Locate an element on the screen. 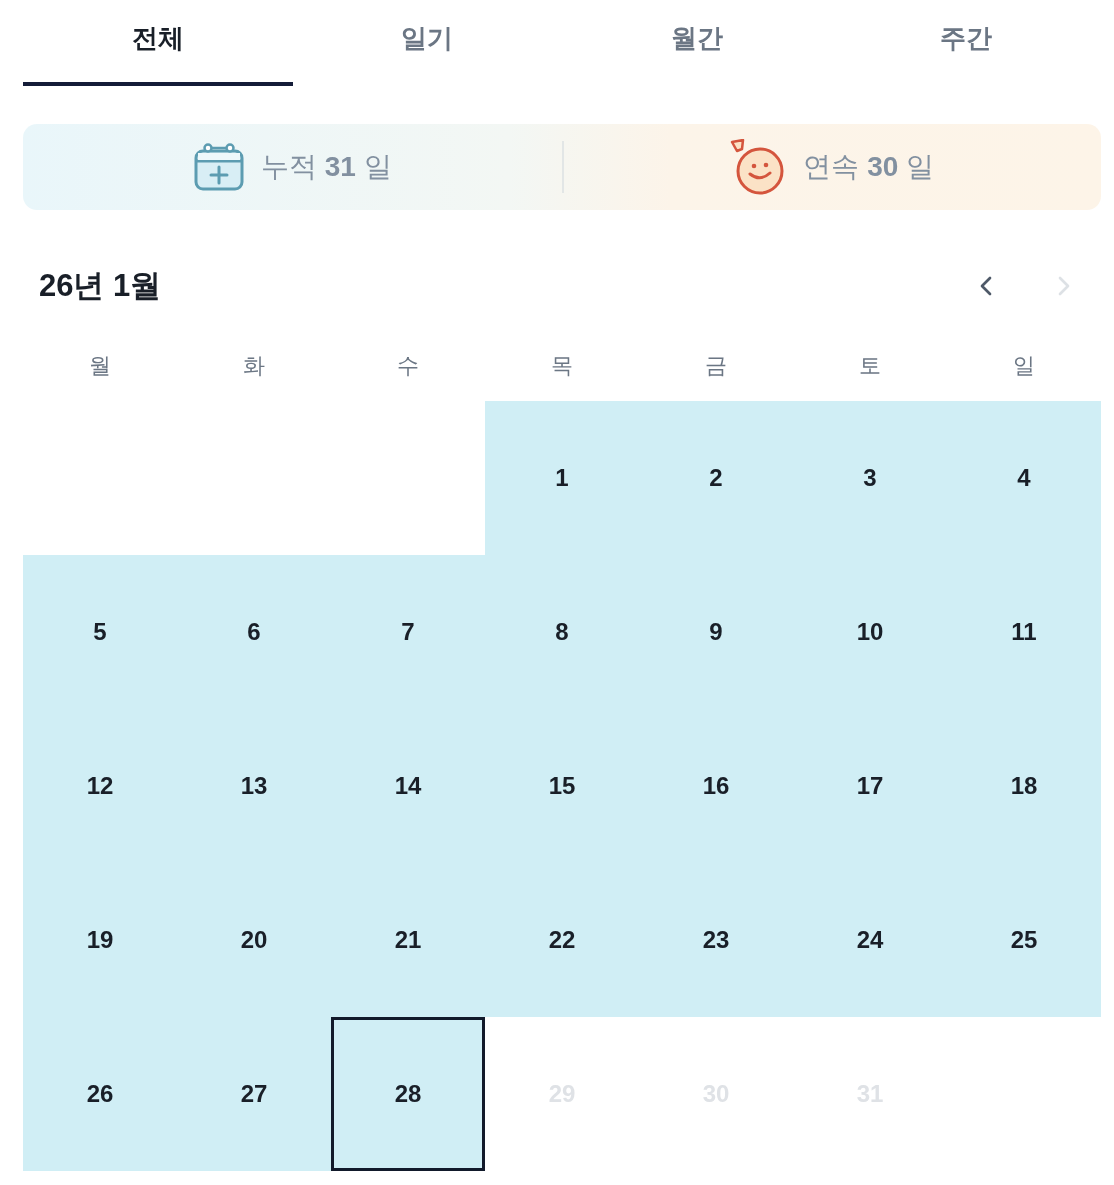 The image size is (1114, 1185). calendar-day: 18 is located at coordinates (1024, 786).